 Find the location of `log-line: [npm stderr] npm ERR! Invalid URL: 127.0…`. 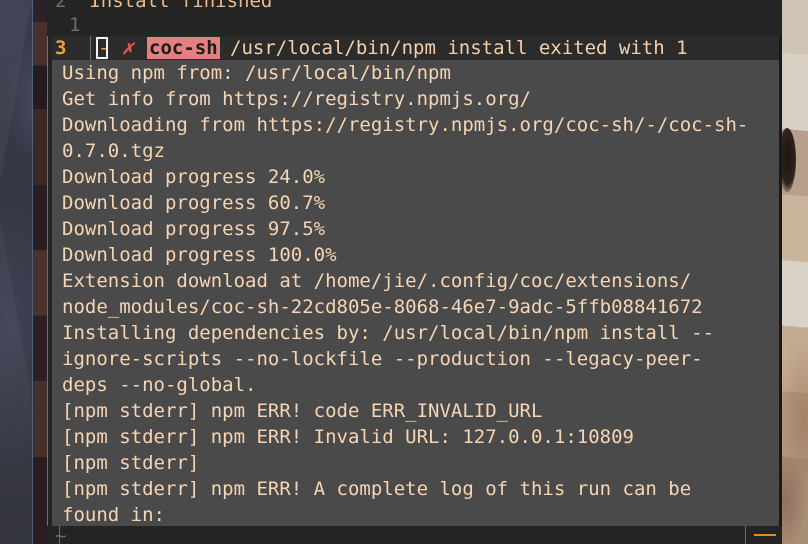

log-line: [npm stderr] npm ERR! Invalid URL: 127.0… is located at coordinates (348, 437).